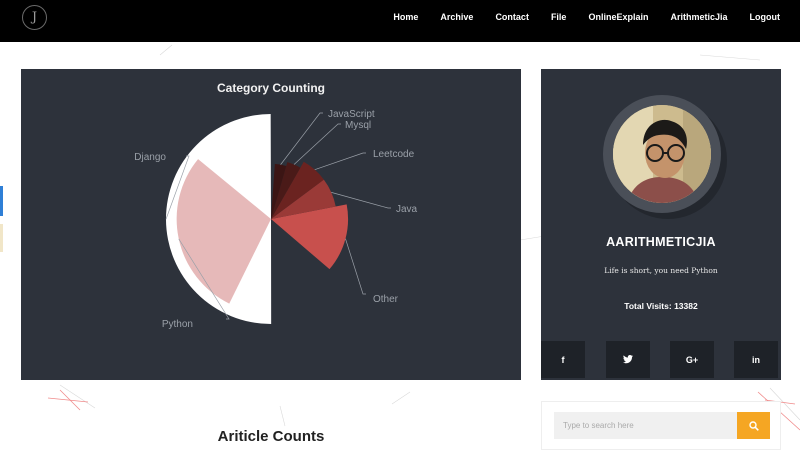 This screenshot has height=450, width=800. What do you see at coordinates (386, 299) in the screenshot?
I see `pie-label-other: Other` at bounding box center [386, 299].